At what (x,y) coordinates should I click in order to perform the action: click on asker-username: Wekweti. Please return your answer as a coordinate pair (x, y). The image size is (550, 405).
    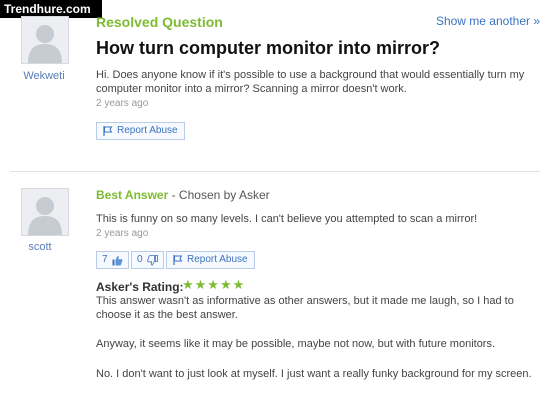
    Looking at the image, I should click on (44, 76).